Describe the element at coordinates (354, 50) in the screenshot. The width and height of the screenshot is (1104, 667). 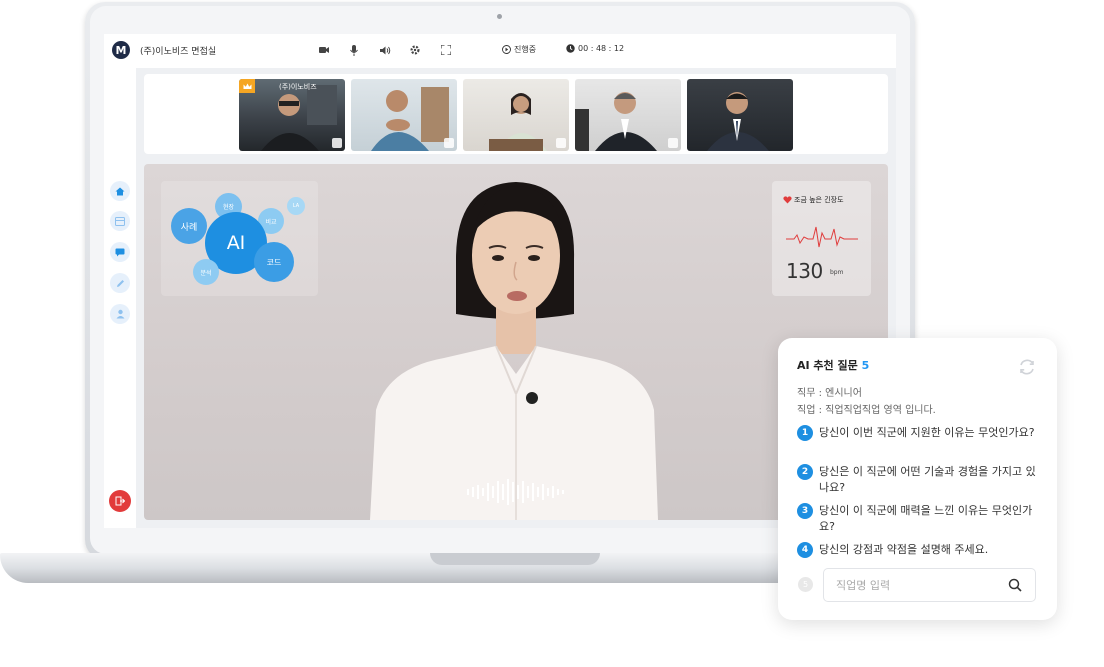
I see `mic-icon` at that location.